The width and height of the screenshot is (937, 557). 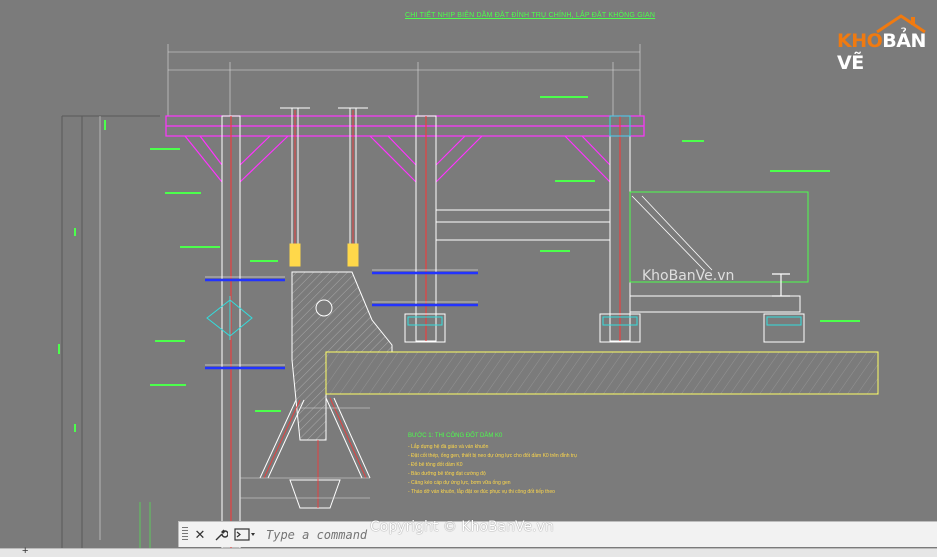 What do you see at coordinates (25, 551) in the screenshot?
I see `add-layout-icon: +` at bounding box center [25, 551].